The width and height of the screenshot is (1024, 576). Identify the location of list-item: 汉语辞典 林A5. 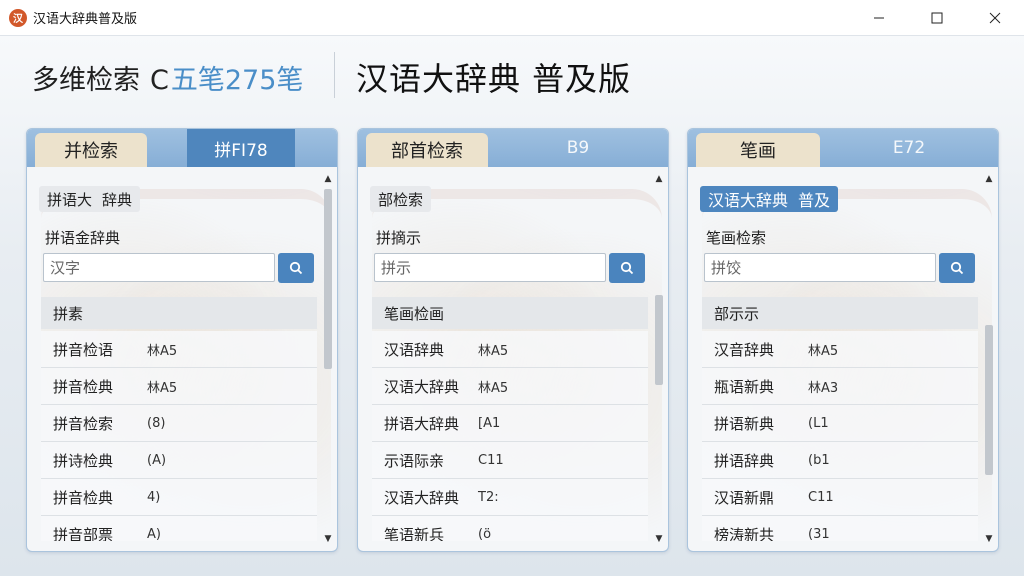
(510, 349).